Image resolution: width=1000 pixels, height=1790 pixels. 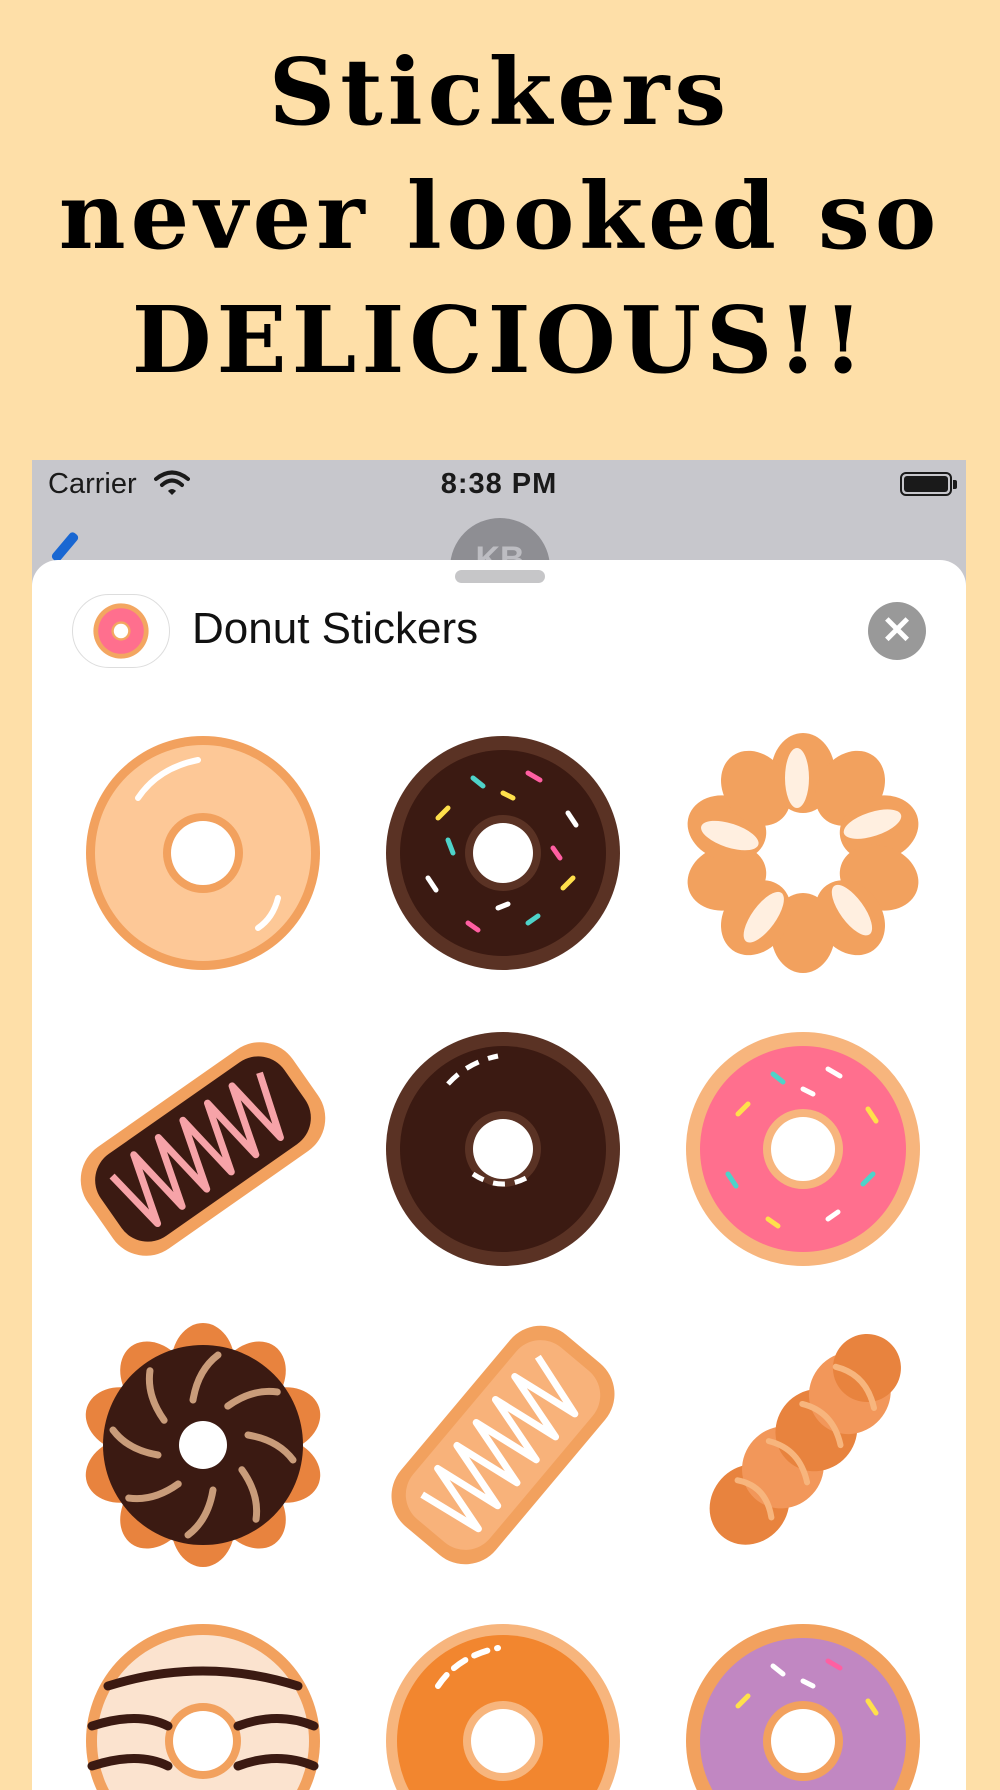 What do you see at coordinates (500, 92) in the screenshot?
I see `promo-line-1: Stickers` at bounding box center [500, 92].